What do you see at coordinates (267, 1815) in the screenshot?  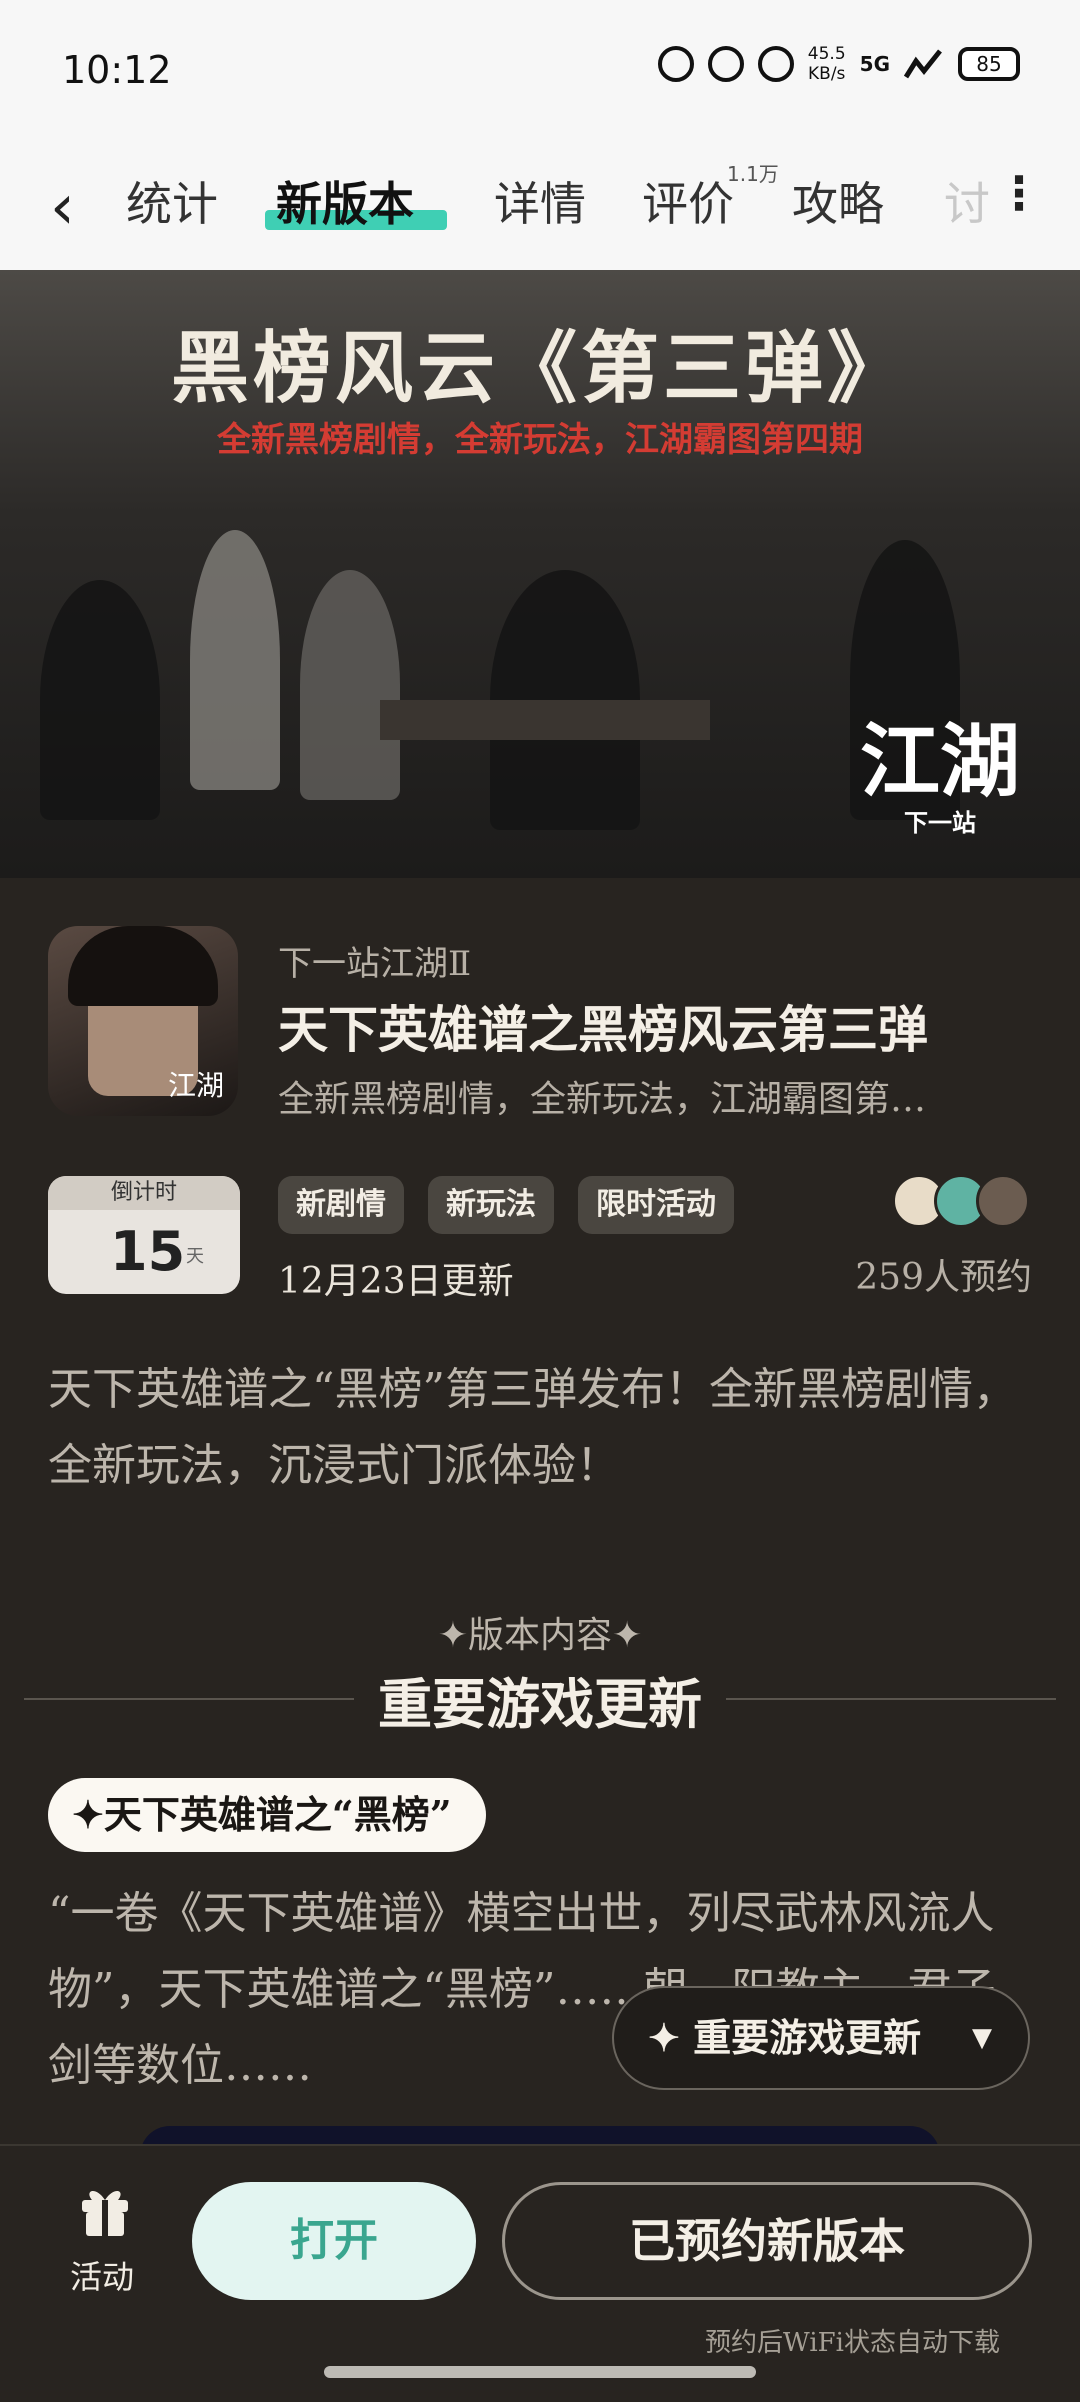 I see `subsection-pill: ✦天下英雄谱之“黑榜”` at bounding box center [267, 1815].